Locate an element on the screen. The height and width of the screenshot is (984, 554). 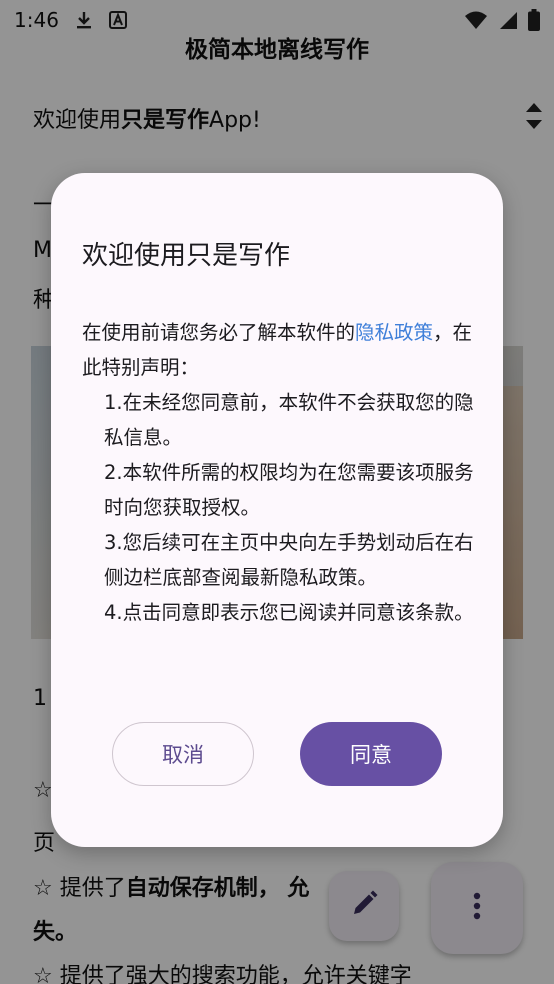
cancel-button: 取消 is located at coordinates (183, 754).